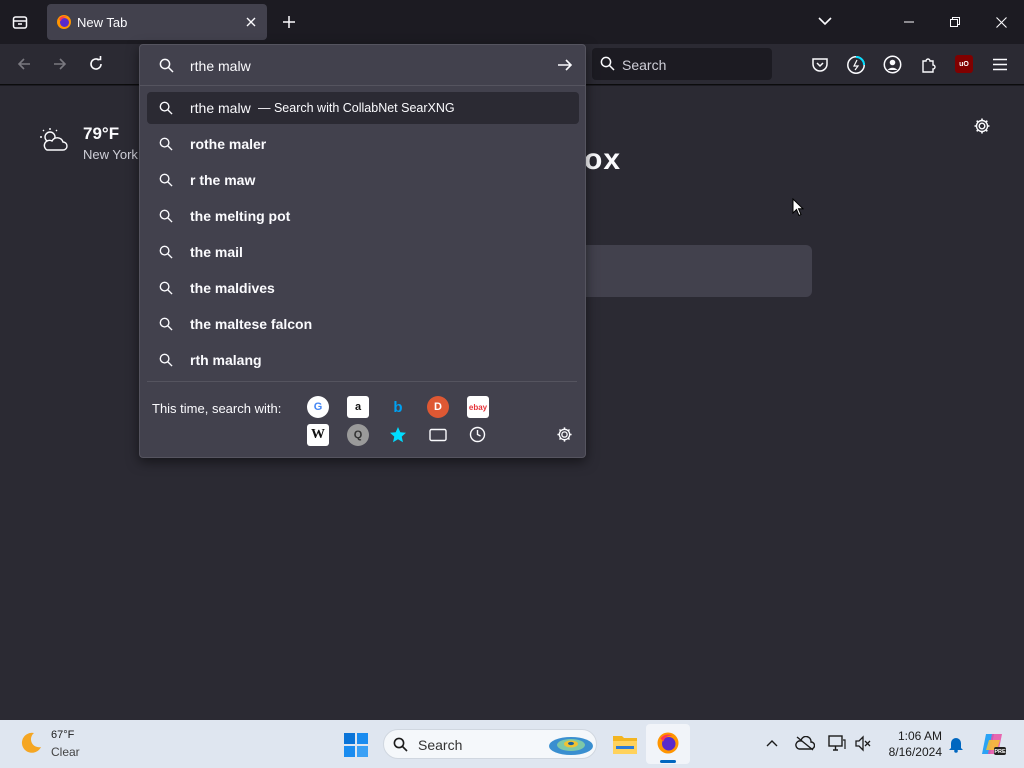  Describe the element at coordinates (232, 288) in the screenshot. I see `suggestion-text: the maldives` at that location.